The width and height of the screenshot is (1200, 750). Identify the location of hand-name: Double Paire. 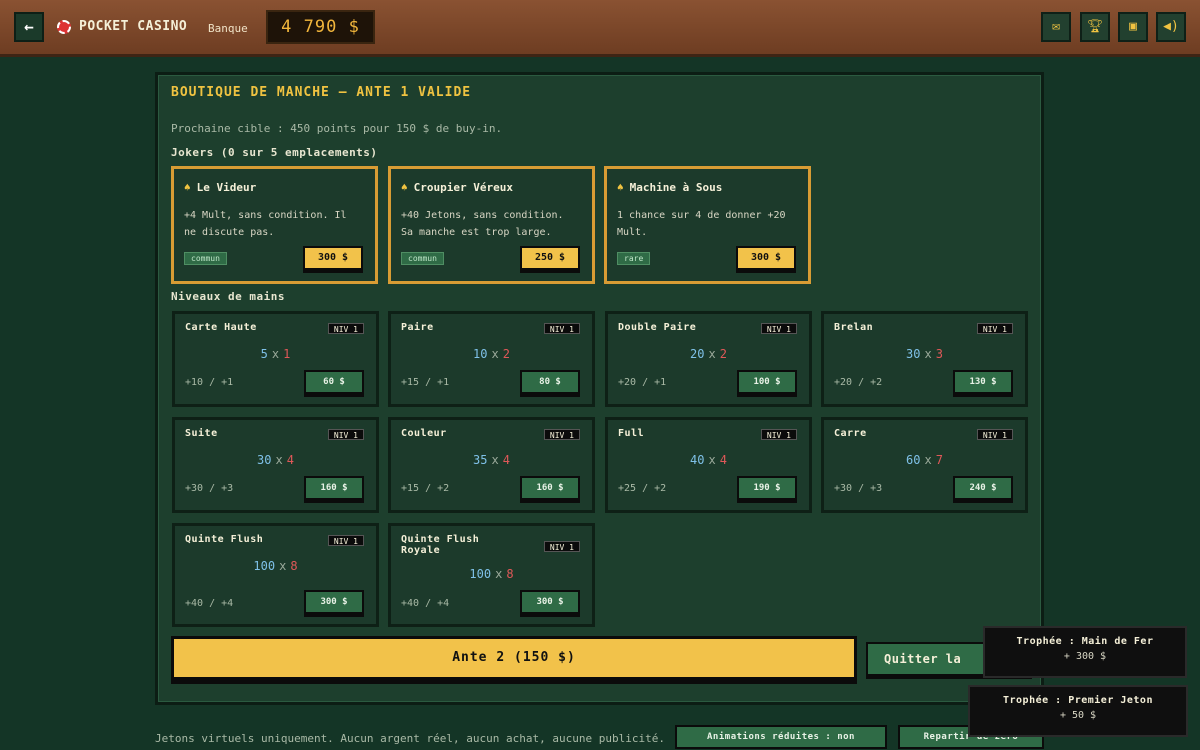
(657, 327).